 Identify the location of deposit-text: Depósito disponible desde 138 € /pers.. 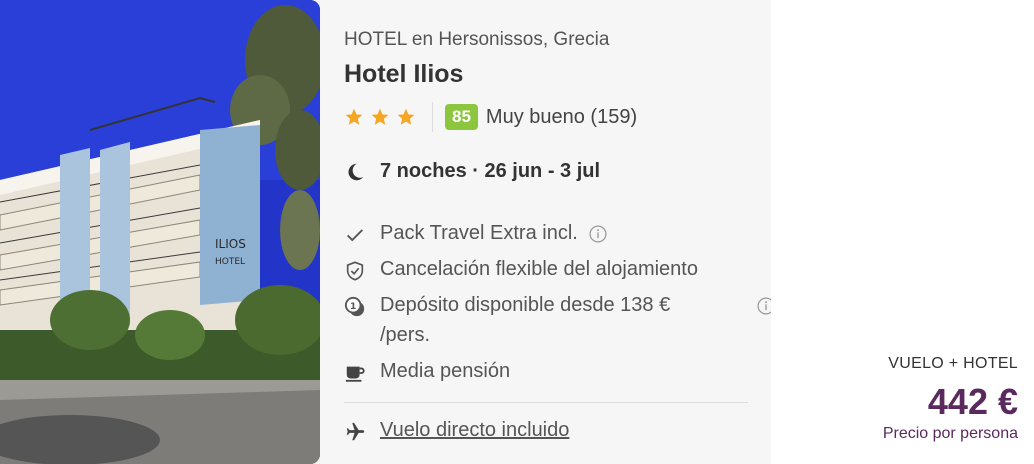
(550, 320).